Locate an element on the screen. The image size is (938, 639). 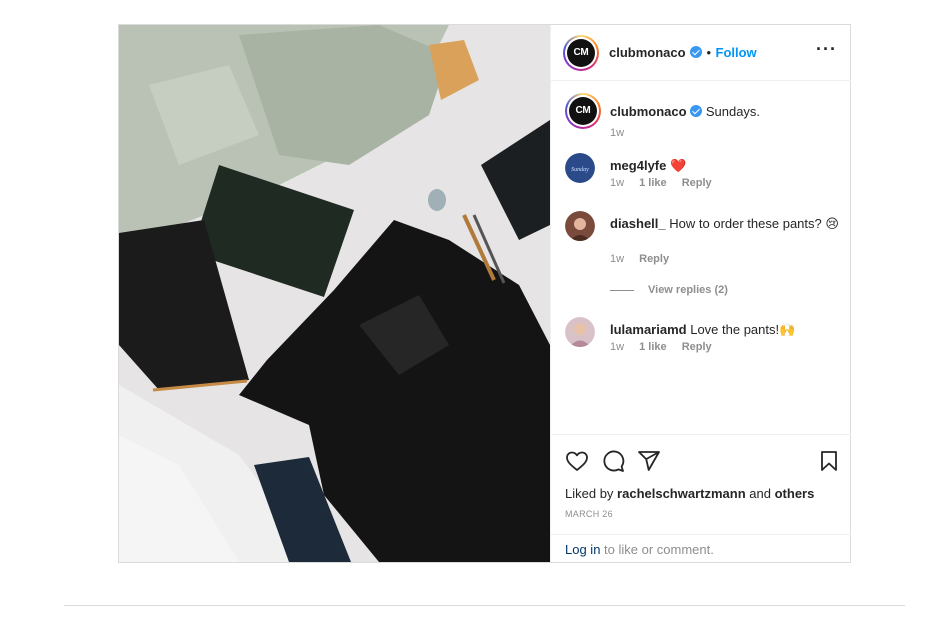
liked-by-others: others is located at coordinates (795, 493).